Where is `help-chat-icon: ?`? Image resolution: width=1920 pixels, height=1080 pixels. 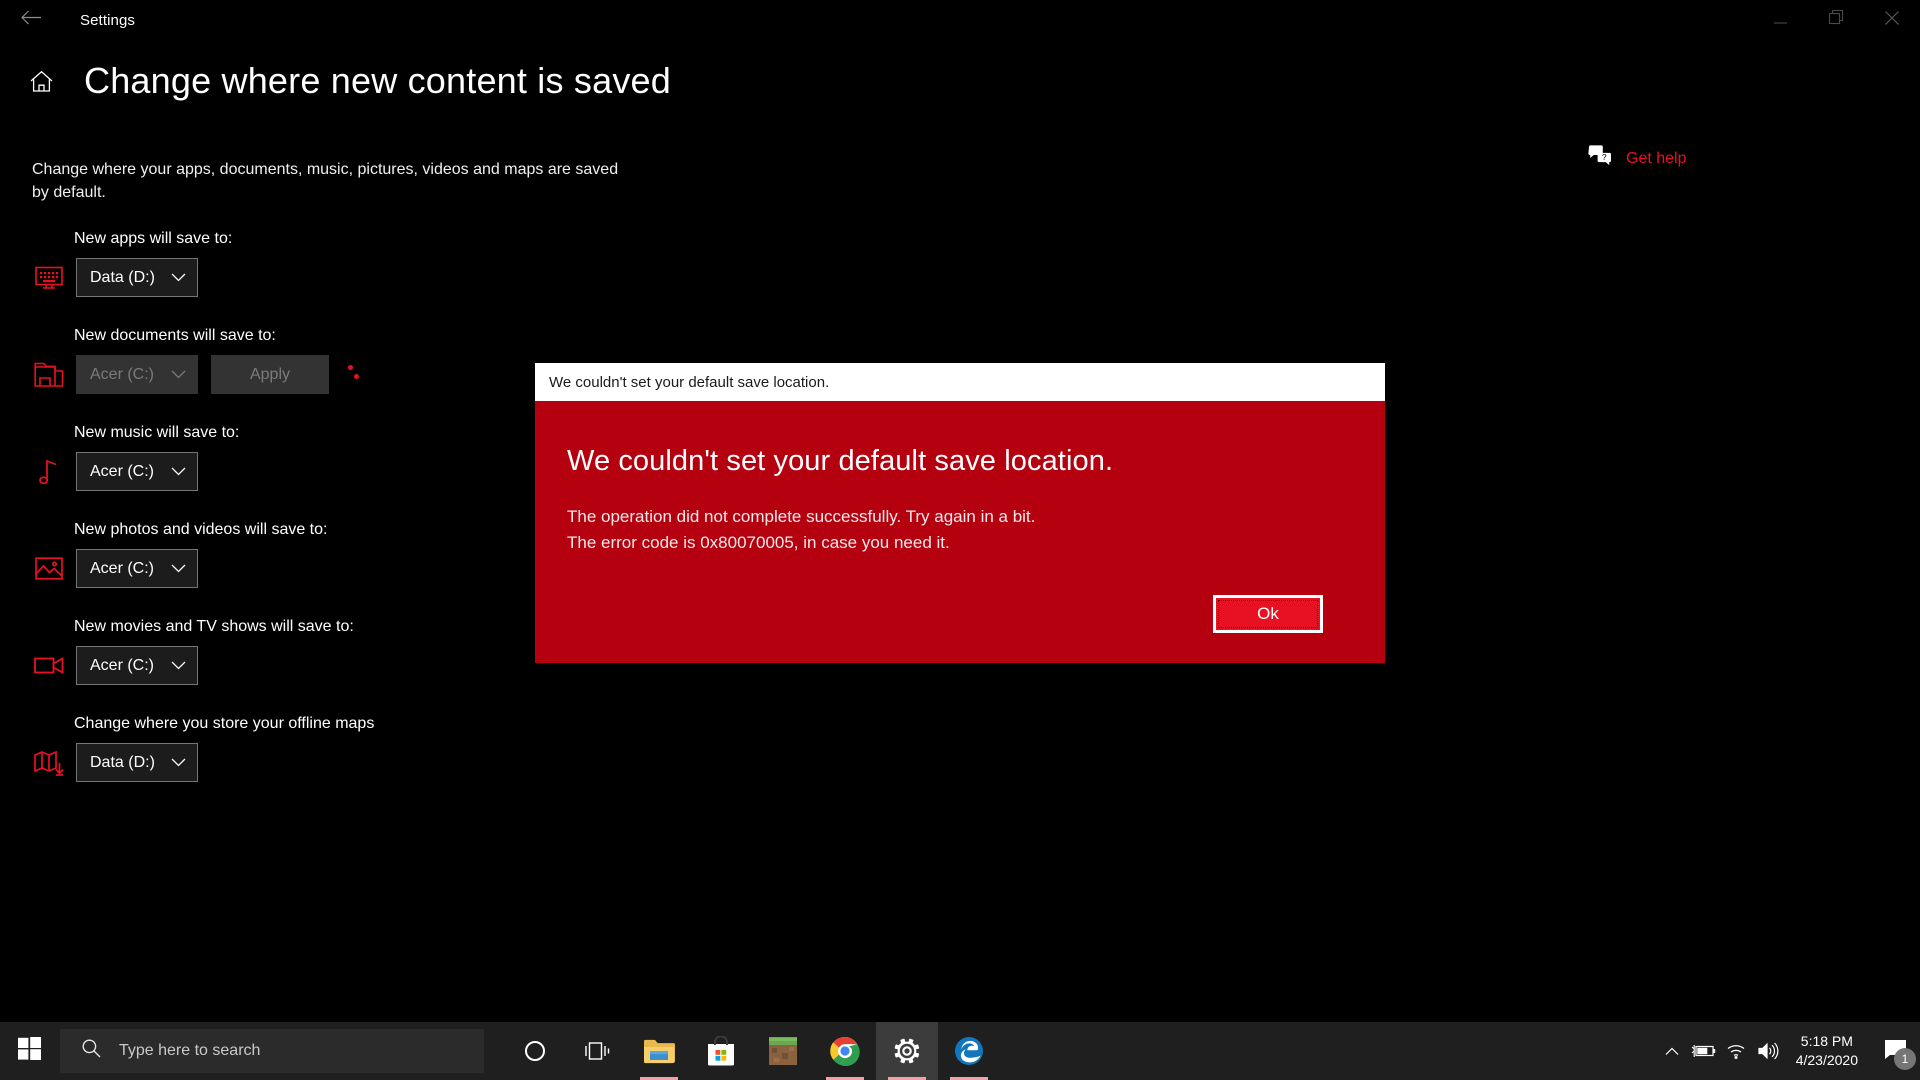 help-chat-icon: ? is located at coordinates (1600, 158).